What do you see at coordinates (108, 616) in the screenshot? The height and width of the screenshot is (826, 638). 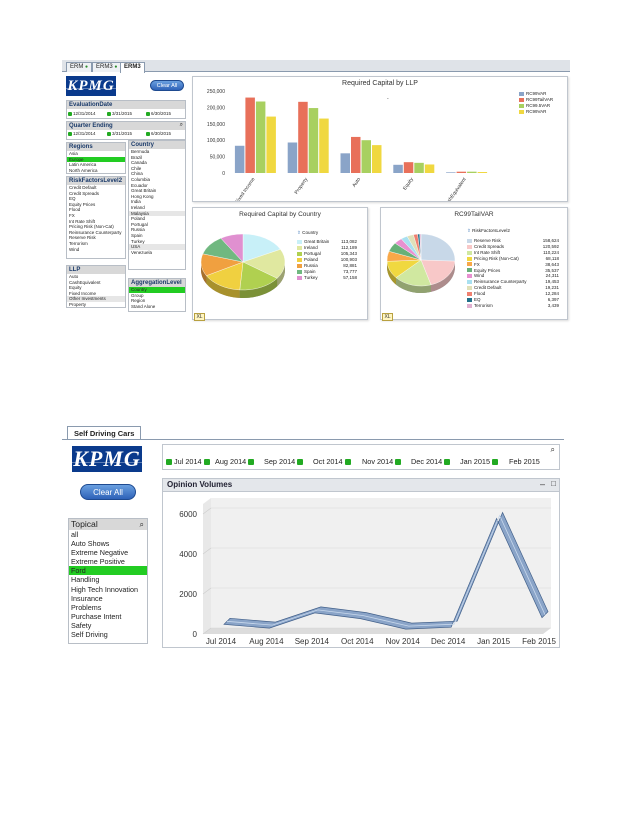 I see `list-item: Purchase Intent` at bounding box center [108, 616].